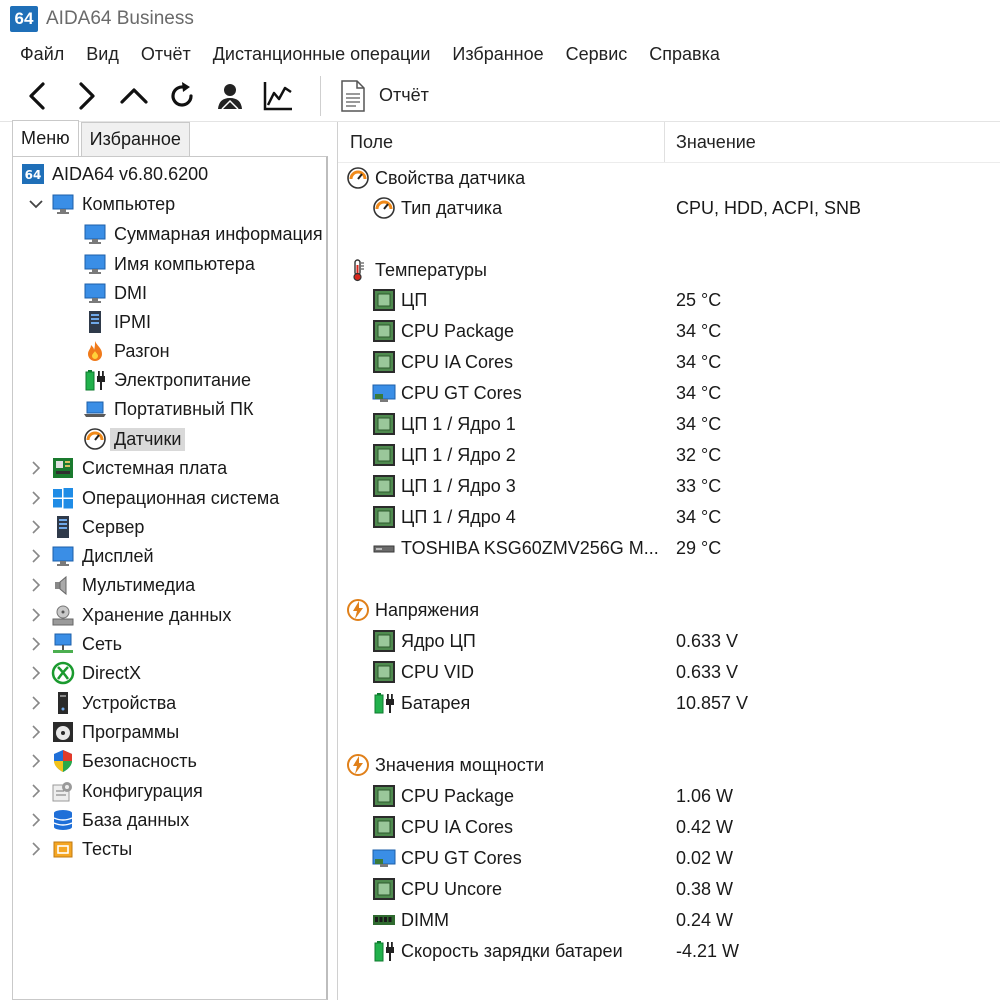 Image resolution: width=1000 pixels, height=1000 pixels. Describe the element at coordinates (115, 293) in the screenshot. I see `tree-item-dmi: DMI` at that location.